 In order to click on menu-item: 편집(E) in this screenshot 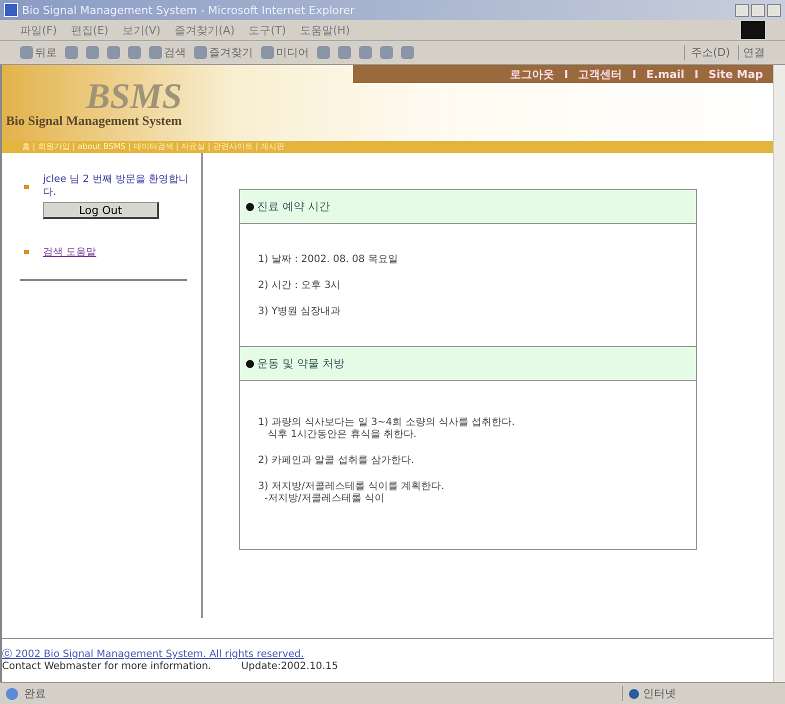, I will do `click(89, 30)`.